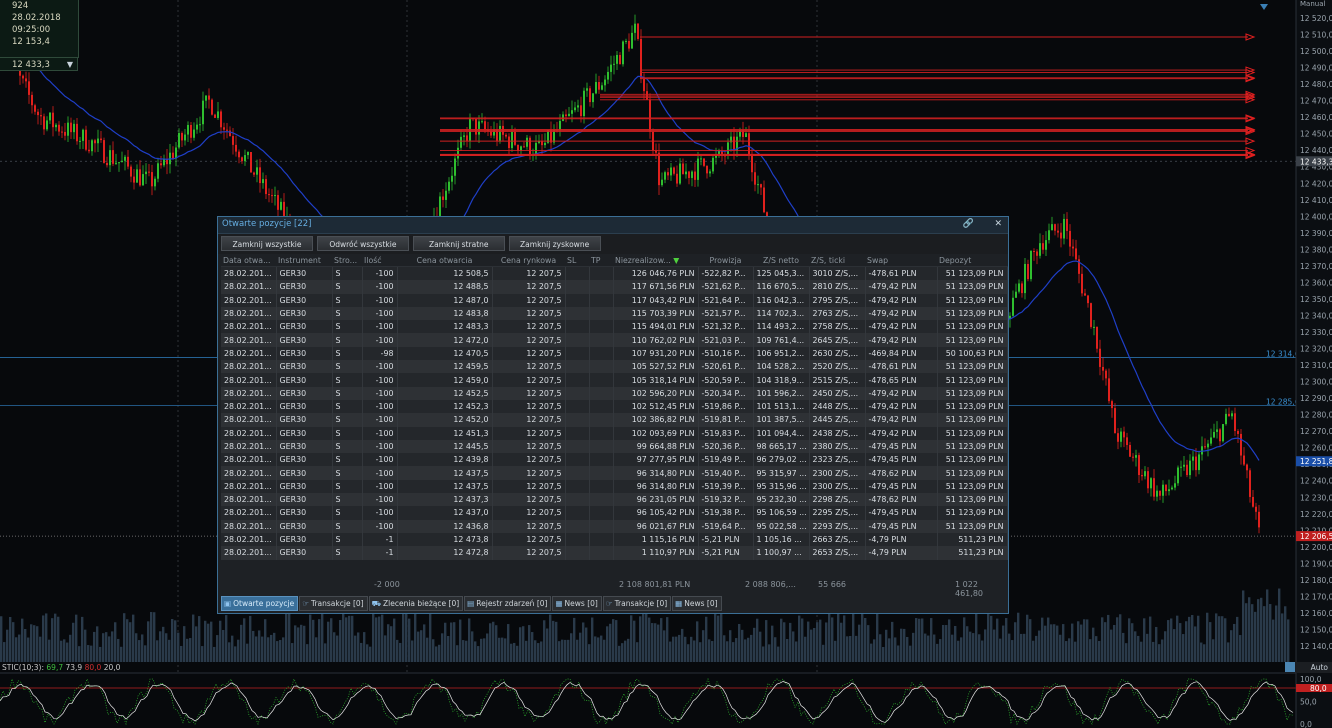  What do you see at coordinates (725, 260) in the screenshot?
I see `col-commission: Prowizja` at bounding box center [725, 260].